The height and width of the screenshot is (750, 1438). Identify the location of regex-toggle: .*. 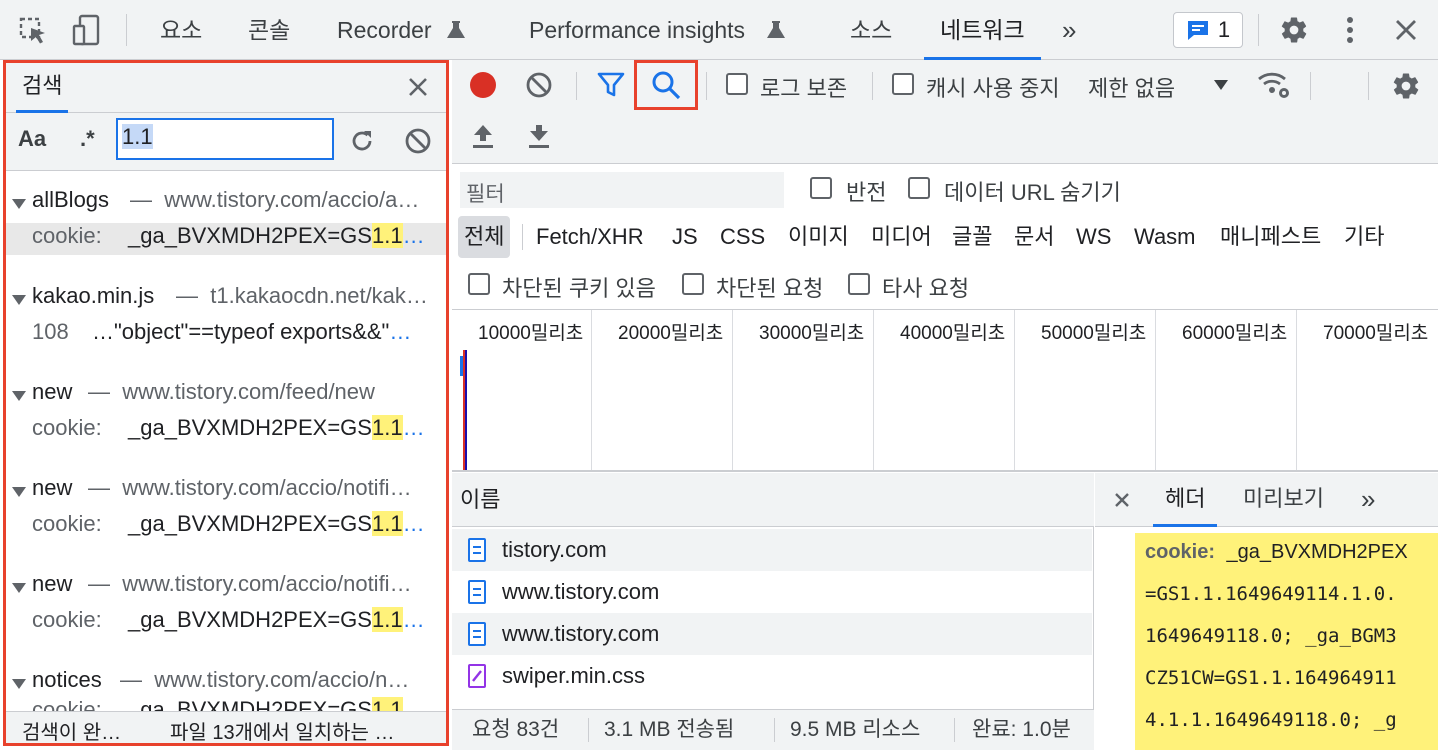
(87, 139).